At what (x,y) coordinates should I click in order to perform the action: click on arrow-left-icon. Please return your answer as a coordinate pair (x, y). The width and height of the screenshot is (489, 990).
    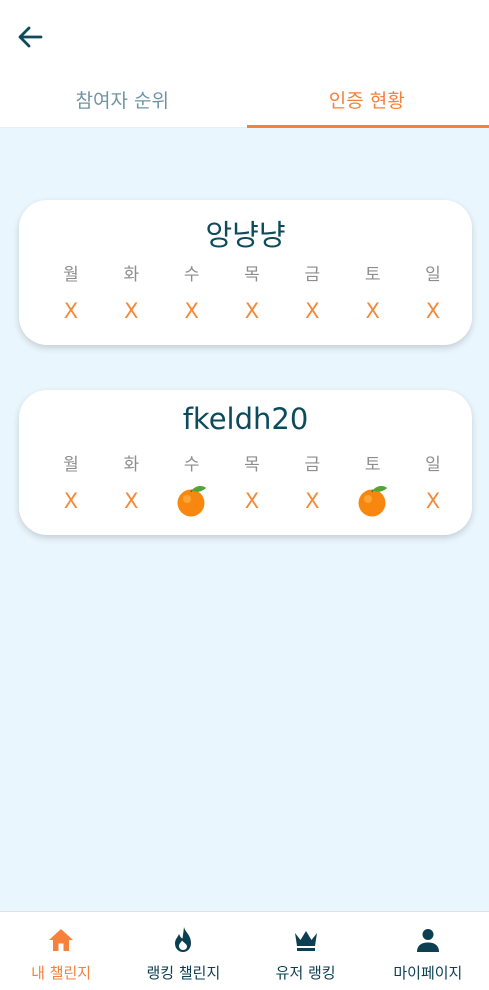
    Looking at the image, I should click on (30, 37).